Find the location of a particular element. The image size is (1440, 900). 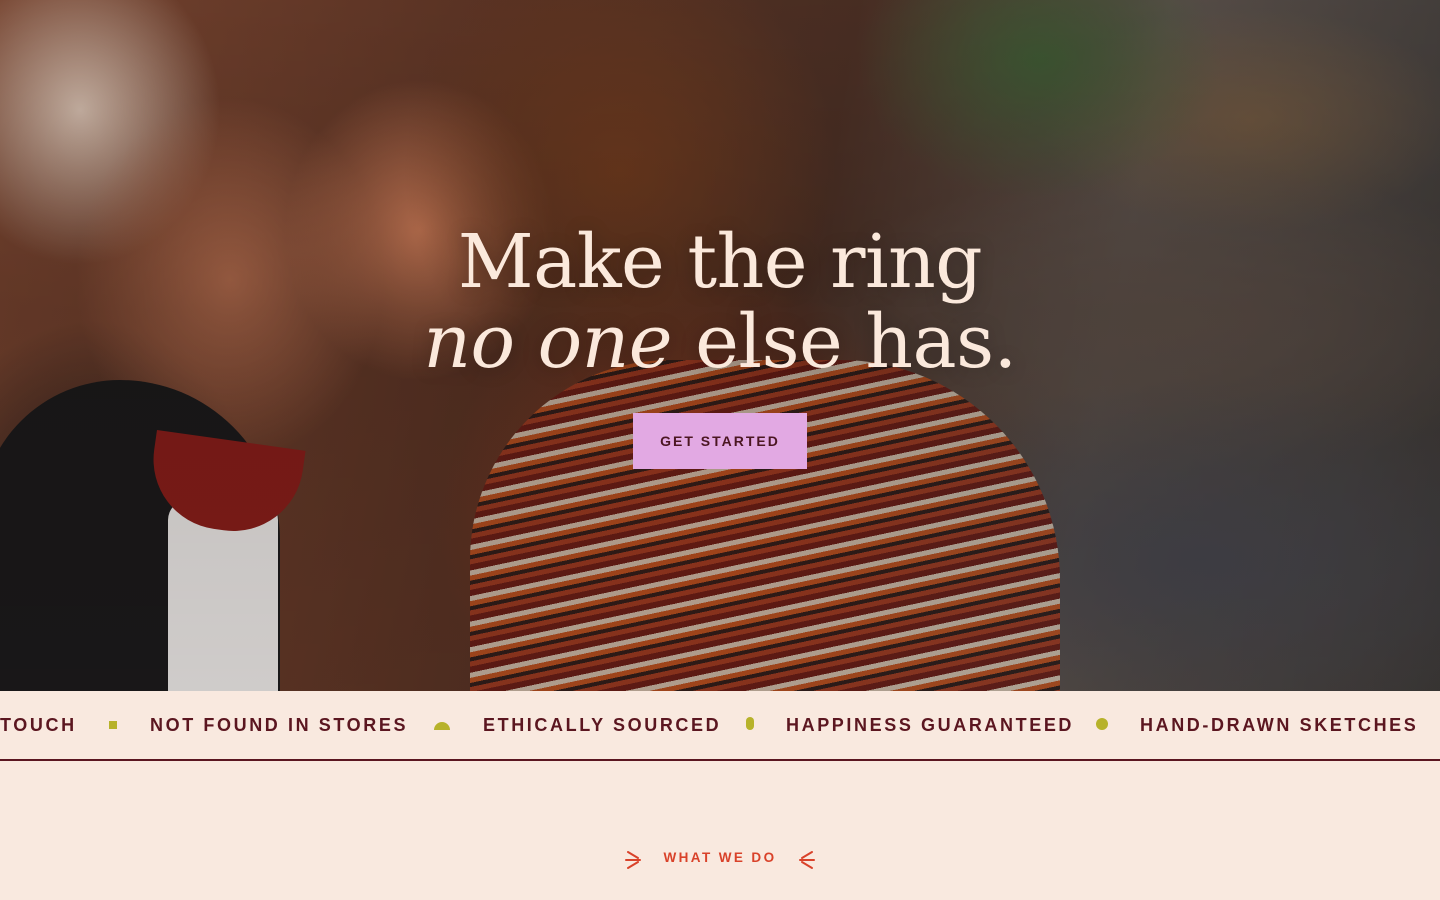

circle-separator-icon is located at coordinates (1102, 724).